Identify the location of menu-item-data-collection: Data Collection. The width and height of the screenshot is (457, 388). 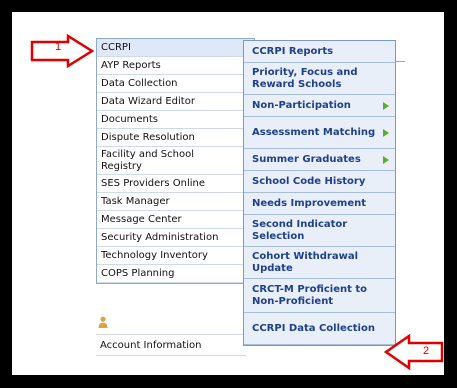
(175, 84).